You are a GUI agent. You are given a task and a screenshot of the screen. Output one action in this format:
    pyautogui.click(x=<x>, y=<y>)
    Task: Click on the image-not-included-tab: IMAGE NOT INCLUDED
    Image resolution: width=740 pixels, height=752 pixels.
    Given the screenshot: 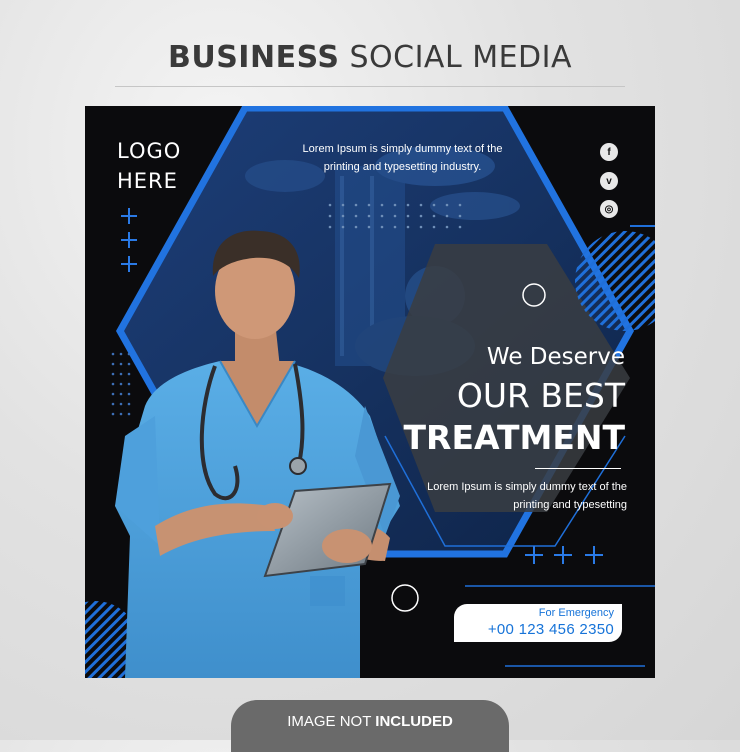 What is the action you would take?
    pyautogui.click(x=370, y=726)
    